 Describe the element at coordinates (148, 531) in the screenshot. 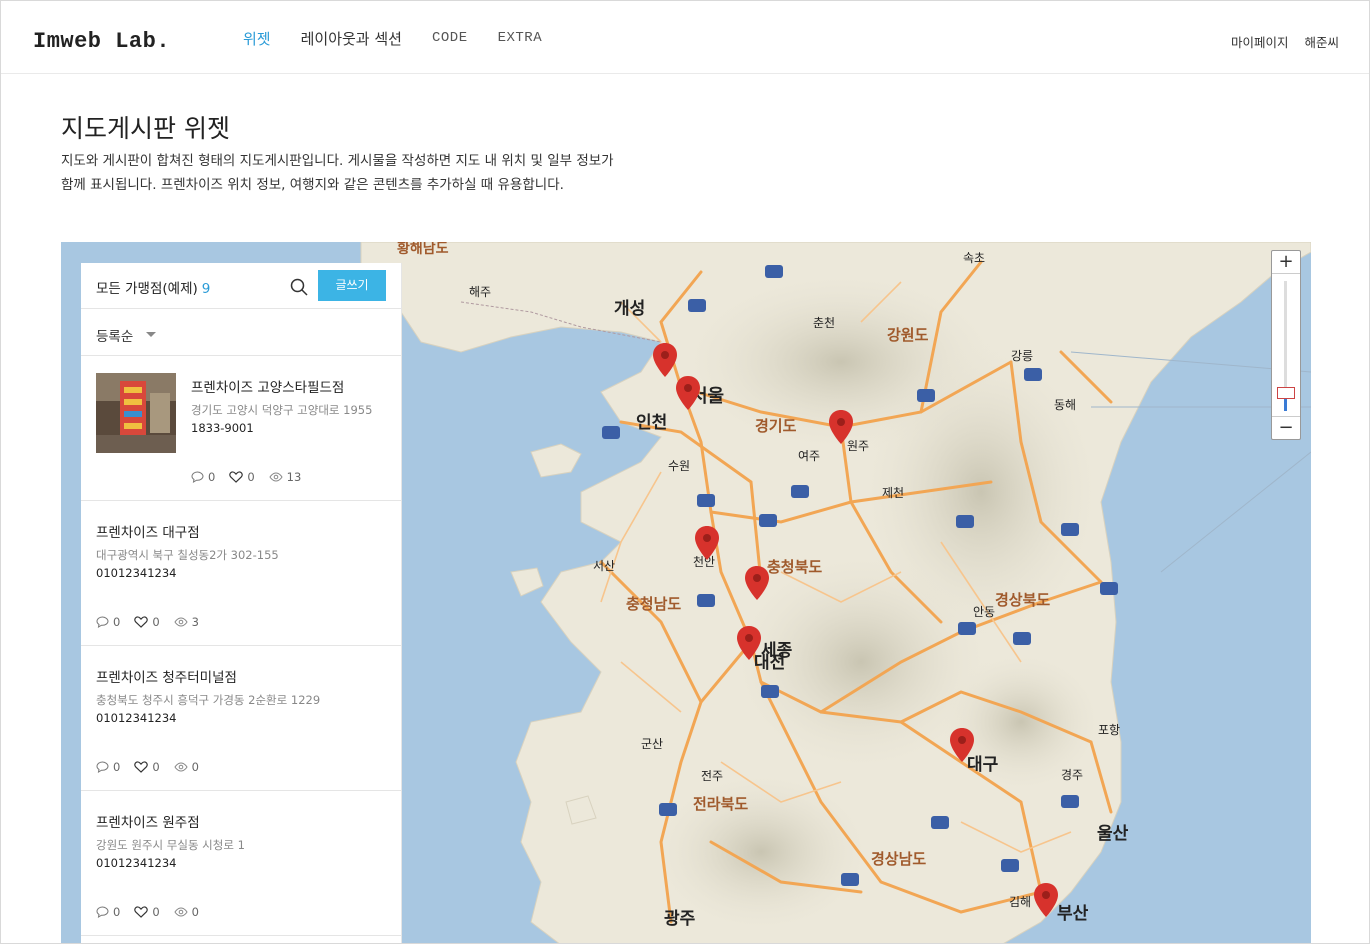

I see `item-name: 프렌차이즈 대구점` at that location.